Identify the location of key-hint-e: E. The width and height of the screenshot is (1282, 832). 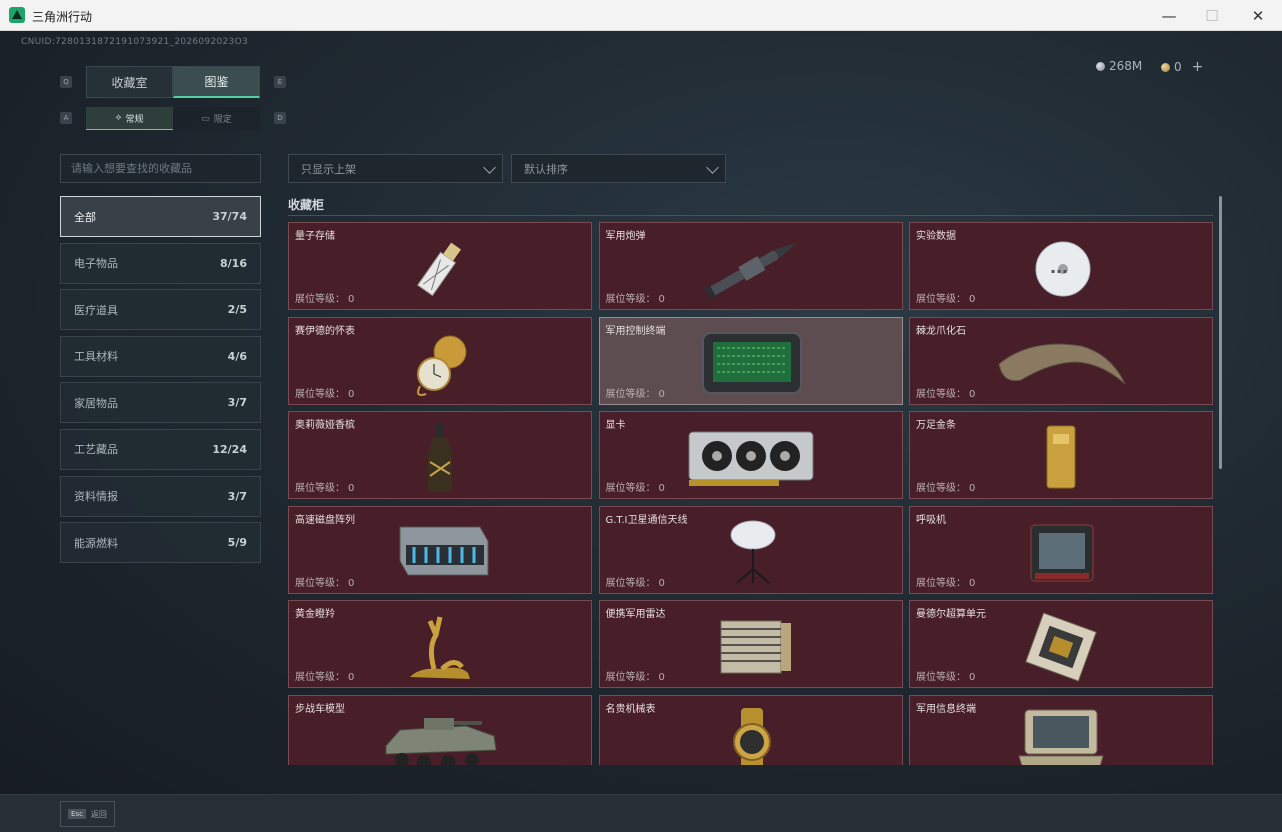
(280, 82).